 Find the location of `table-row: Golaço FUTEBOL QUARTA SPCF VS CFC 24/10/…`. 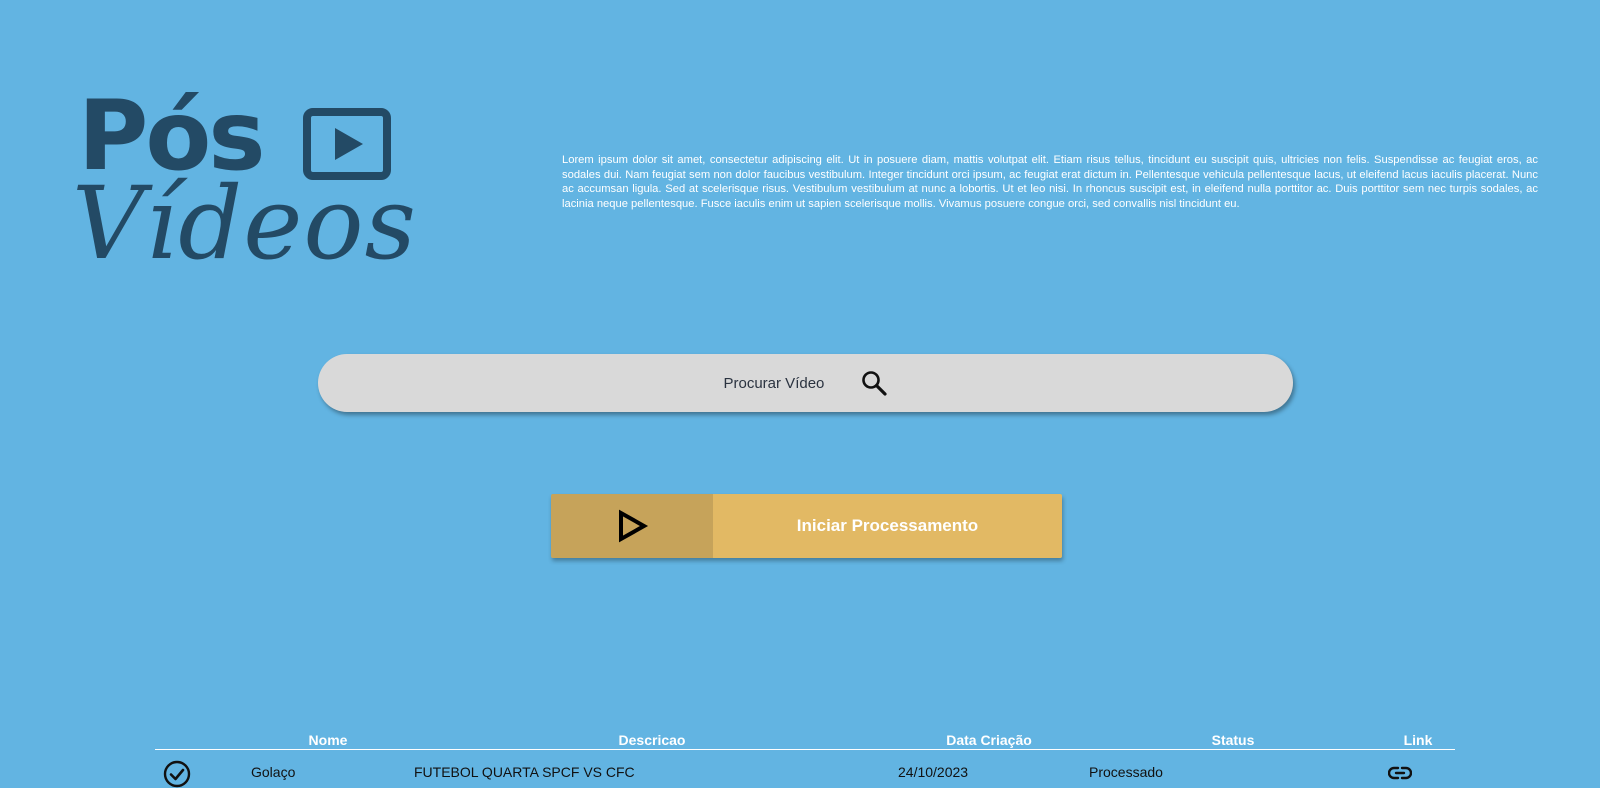

table-row: Golaço FUTEBOL QUARTA SPCF VS CFC 24/10/… is located at coordinates (805, 769).